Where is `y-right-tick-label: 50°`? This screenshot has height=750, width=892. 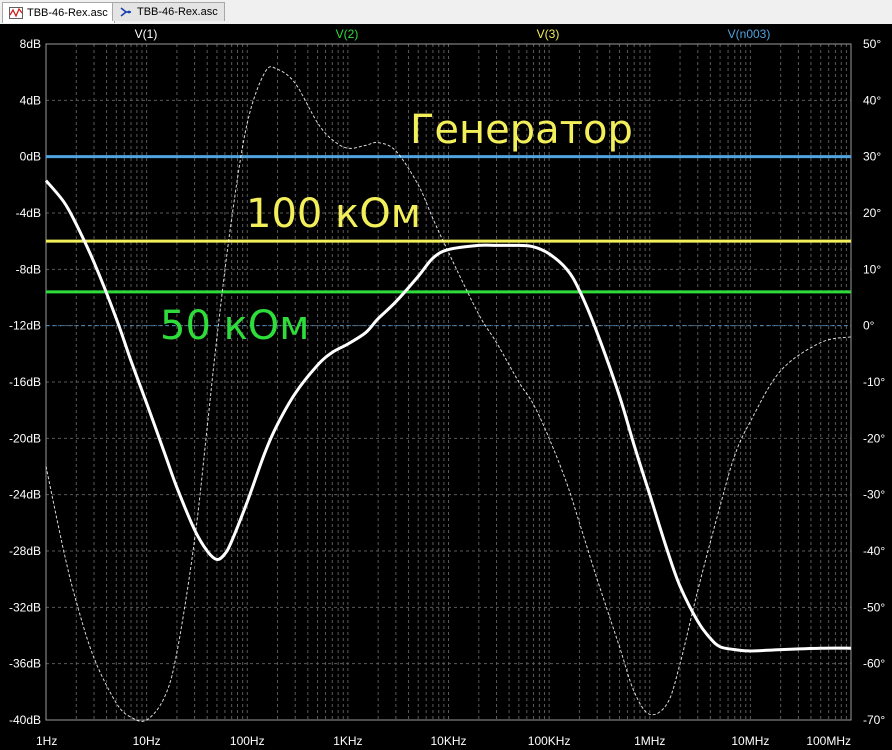
y-right-tick-label: 50° is located at coordinates (872, 44).